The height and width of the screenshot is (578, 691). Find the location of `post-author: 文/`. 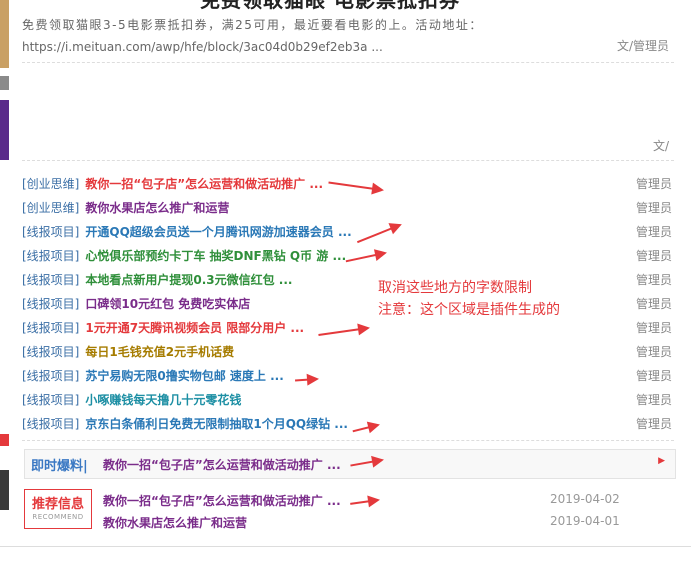

post-author: 文/ is located at coordinates (660, 146).